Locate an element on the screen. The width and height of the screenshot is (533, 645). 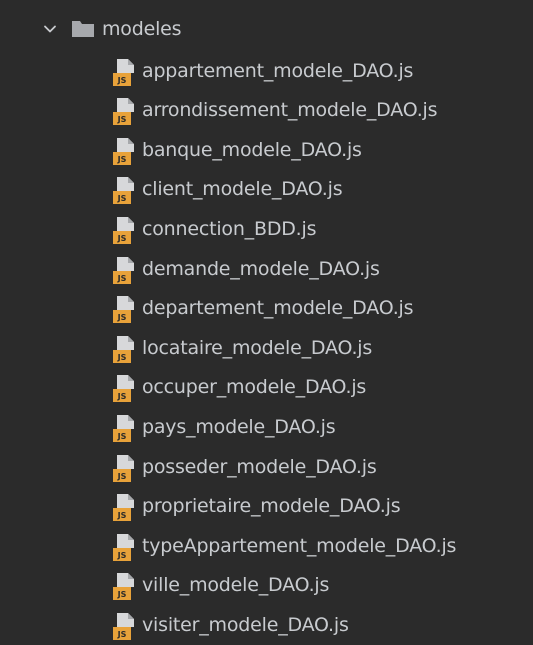
folder-icon is located at coordinates (83, 28).